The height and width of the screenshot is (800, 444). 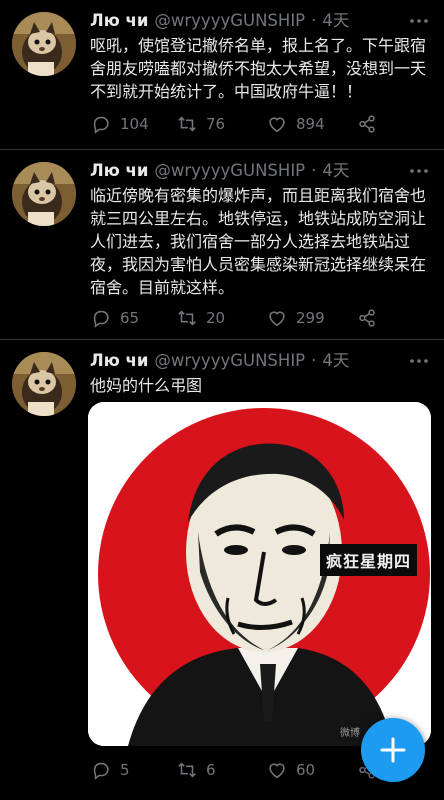 What do you see at coordinates (200, 124) in the screenshot?
I see `retweet-button: 76` at bounding box center [200, 124].